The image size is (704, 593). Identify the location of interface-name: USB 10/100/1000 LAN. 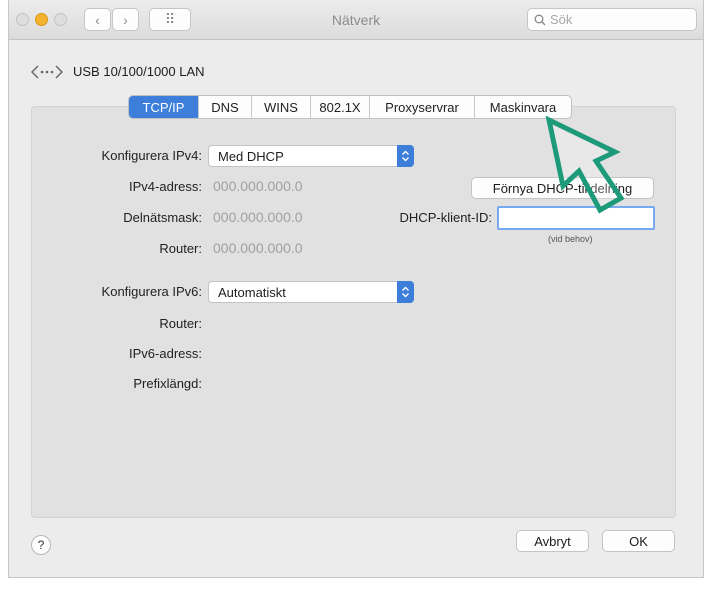
(139, 71).